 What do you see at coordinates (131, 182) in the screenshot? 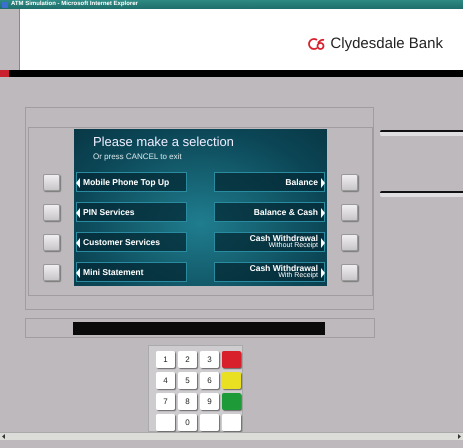
I see `menu-option: Mobile Phone Top Up` at bounding box center [131, 182].